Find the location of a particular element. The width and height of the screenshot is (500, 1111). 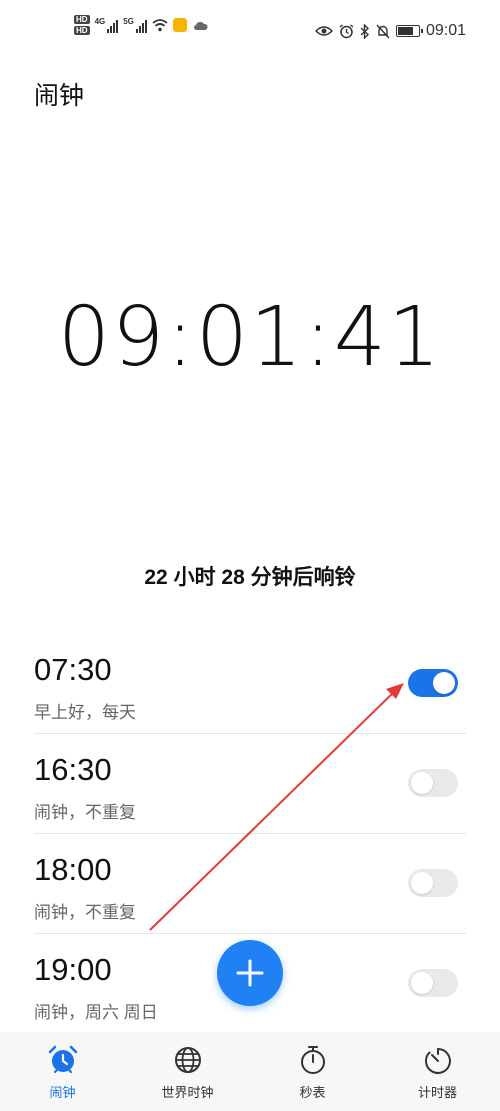

tab-alarm: 闹钟 is located at coordinates (62, 1071).